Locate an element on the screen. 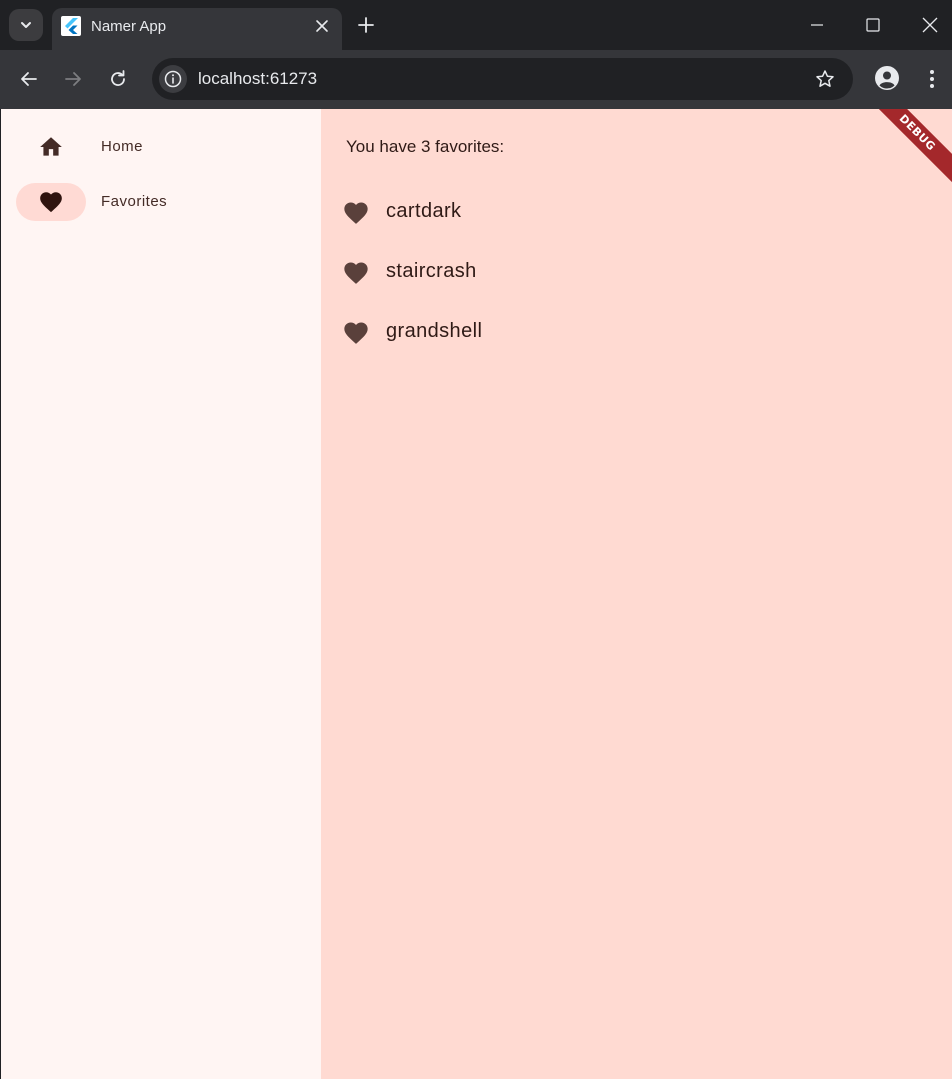 The image size is (952, 1079). site-info-button is located at coordinates (173, 79).